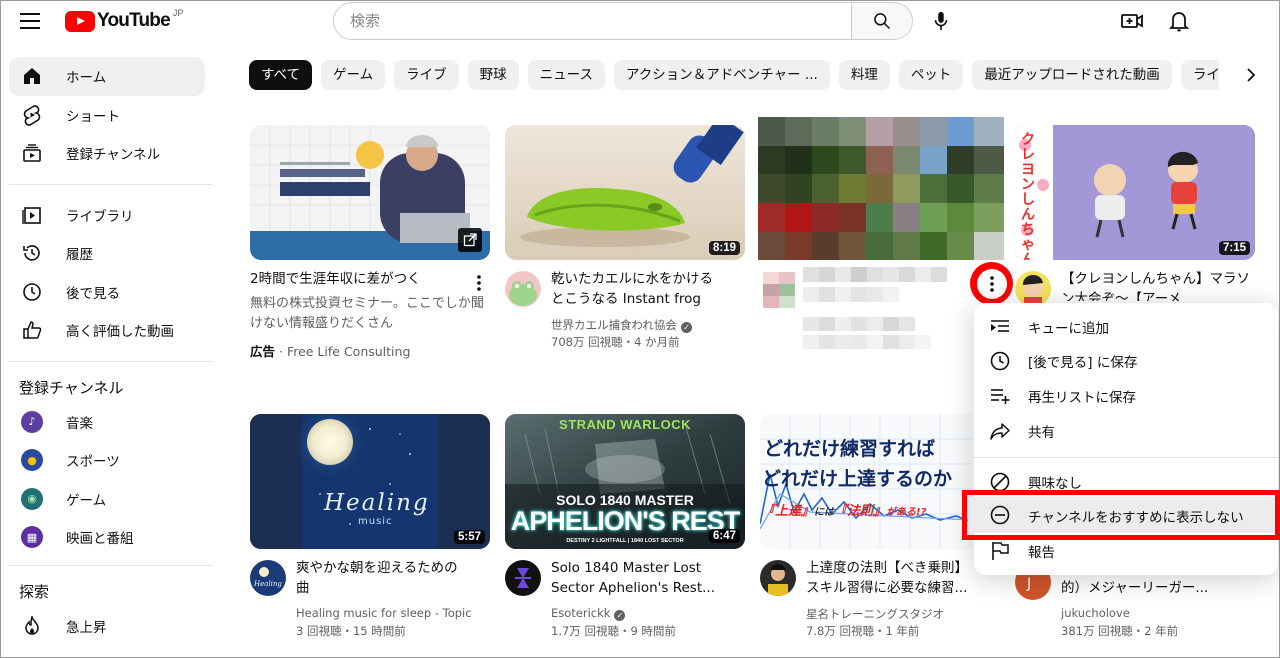  I want to click on sidebar-item-library: ライブラリ, so click(107, 215).